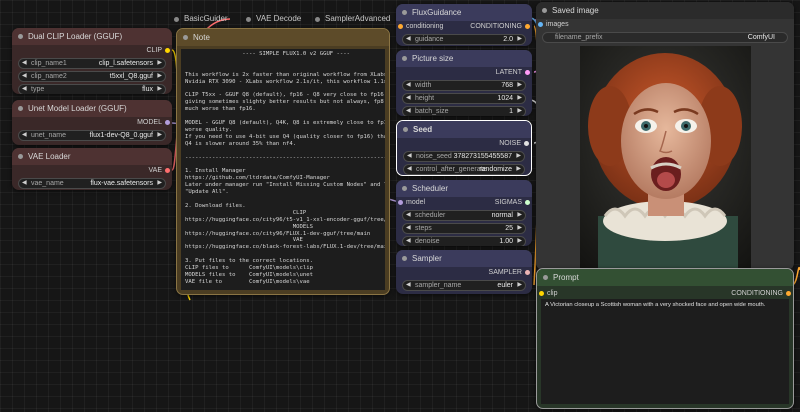  What do you see at coordinates (464, 241) in the screenshot?
I see `denoise-widget: ◀ denoise 1.00 ▶` at bounding box center [464, 241].